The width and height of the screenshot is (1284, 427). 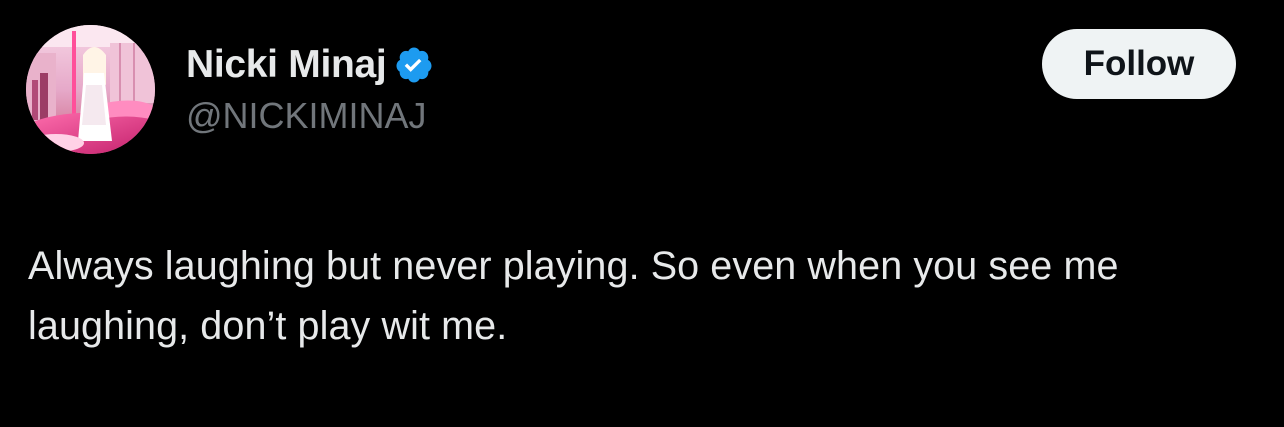 I want to click on profile-avatar, so click(x=90, y=89).